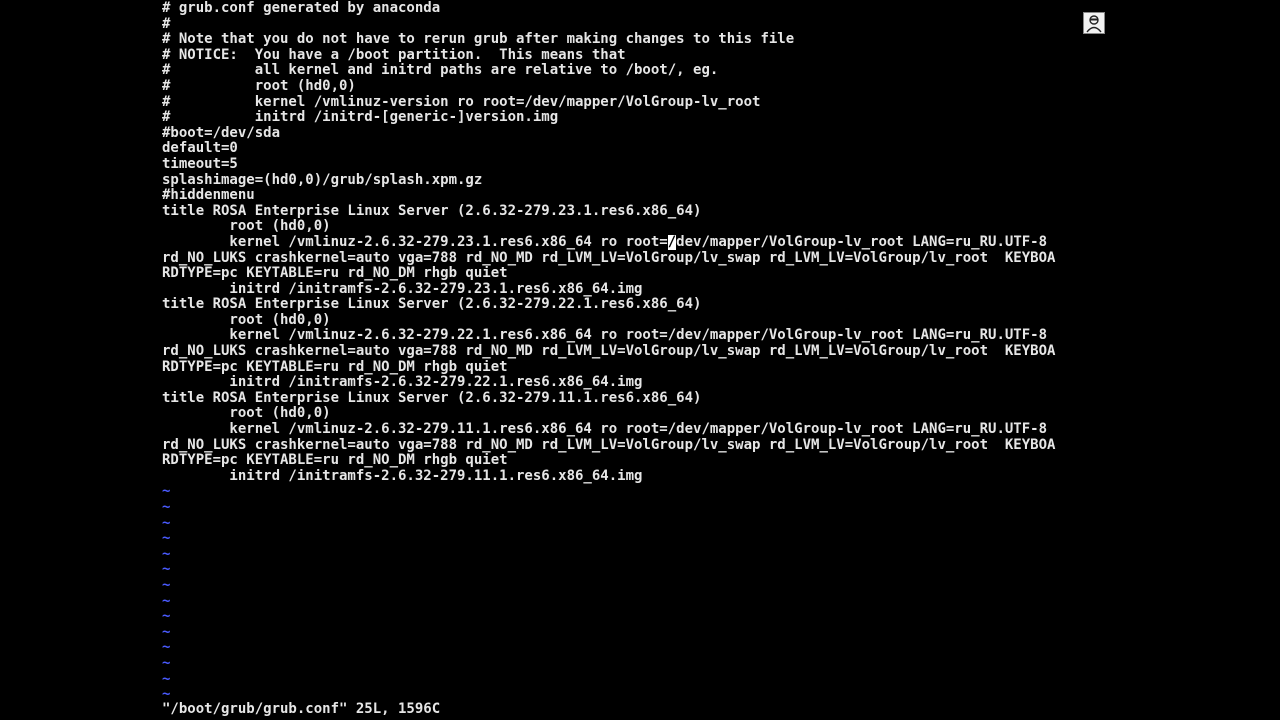  What do you see at coordinates (360, 118) in the screenshot?
I see `buffer-line: # initrd /initrd-[generic-]version.img` at bounding box center [360, 118].